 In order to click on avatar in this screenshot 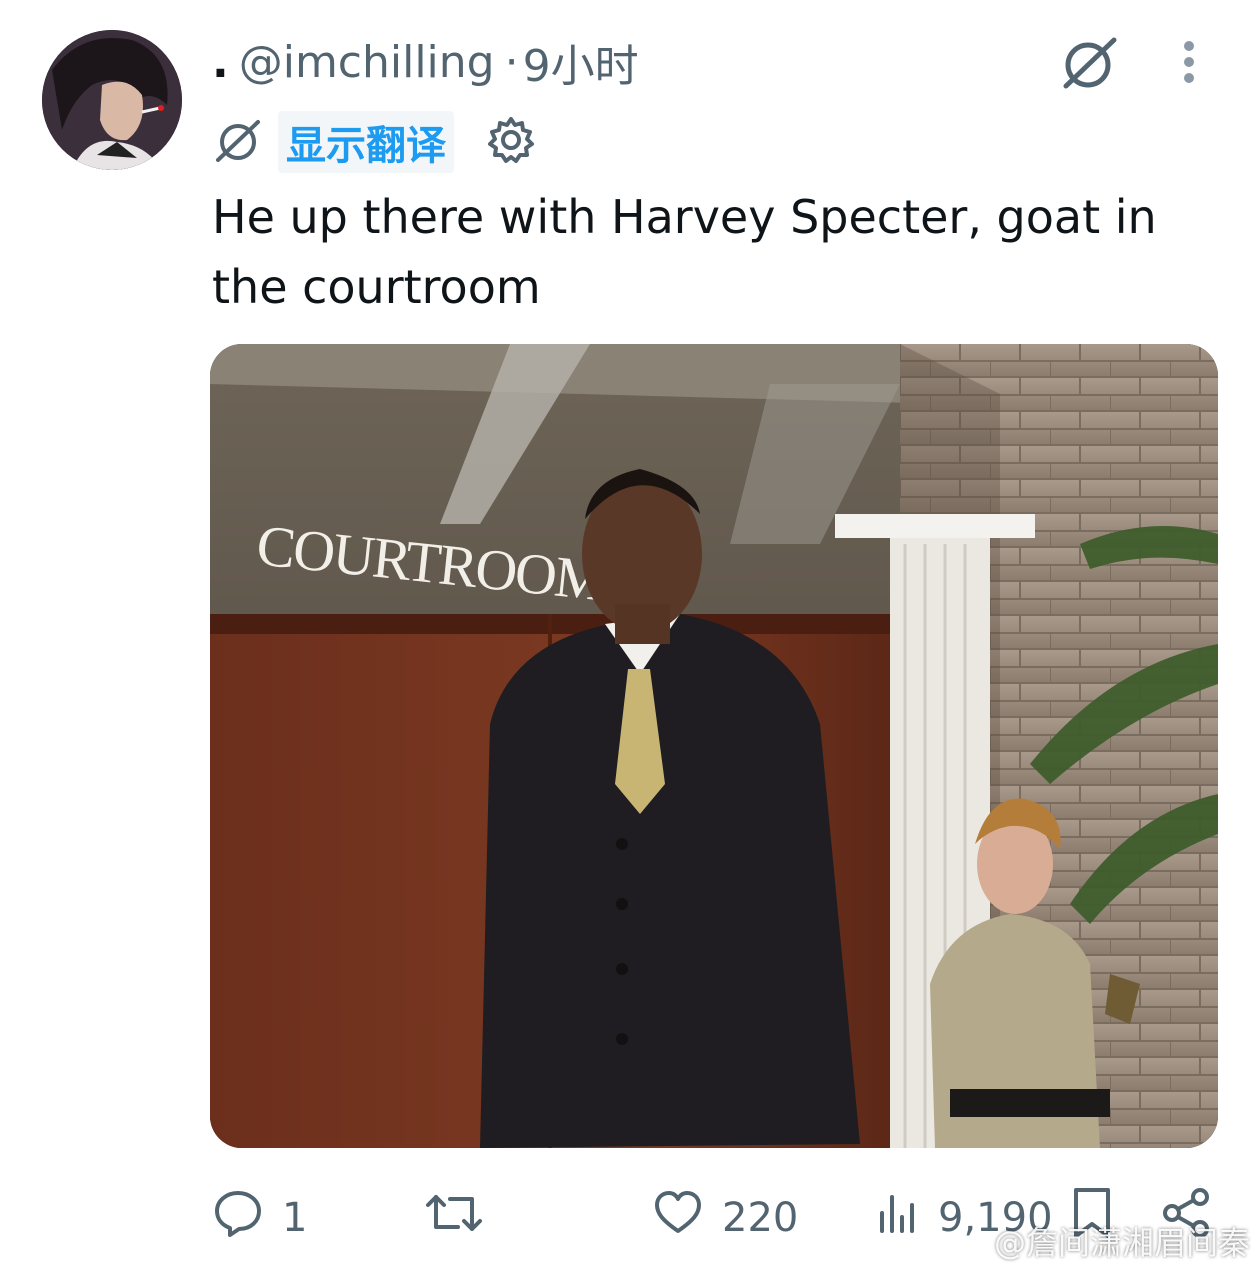, I will do `click(112, 100)`.